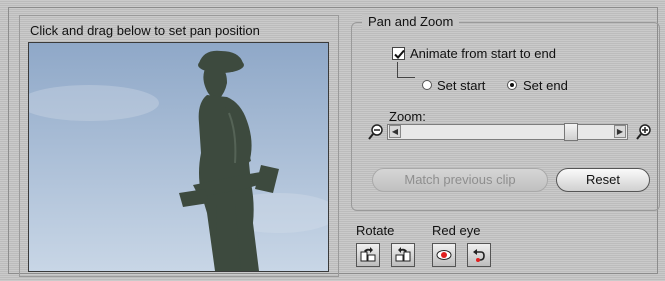  I want to click on slider-left-arrow: ◀, so click(395, 131).